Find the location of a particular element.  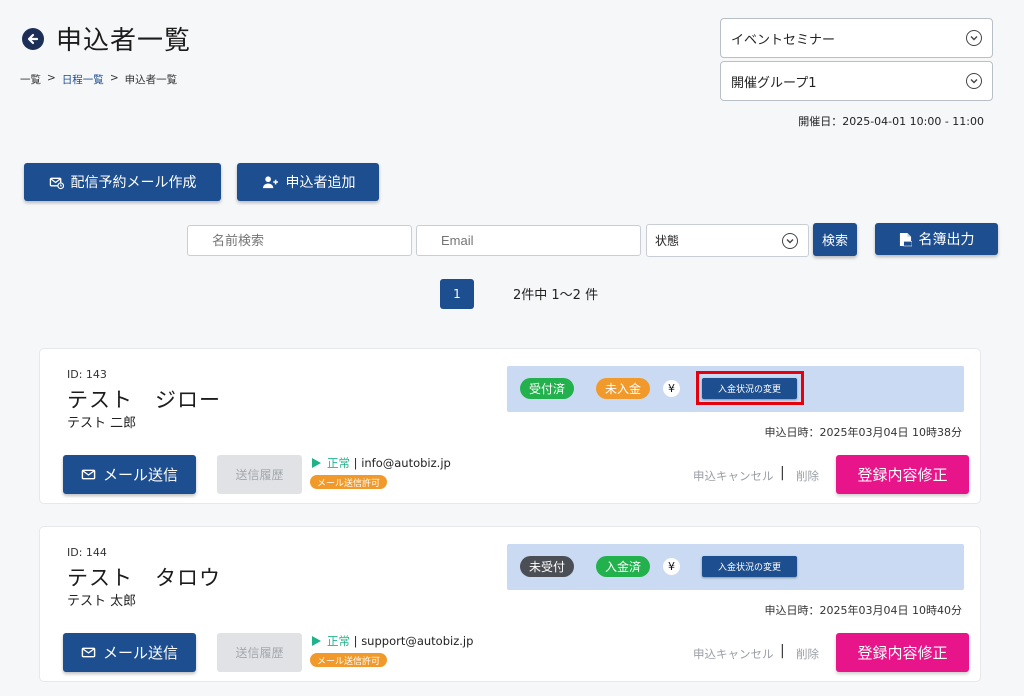

name-search-input is located at coordinates (299, 240).